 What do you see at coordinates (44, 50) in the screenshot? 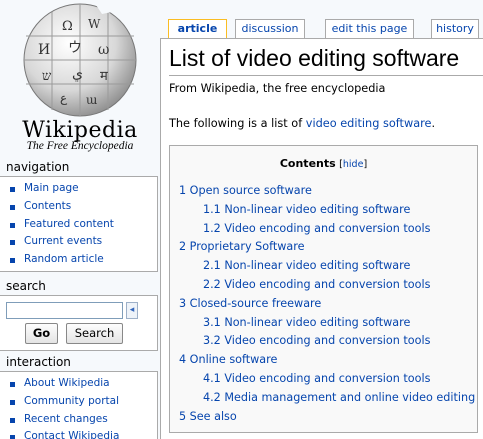
I see `svg-text: И` at bounding box center [44, 50].